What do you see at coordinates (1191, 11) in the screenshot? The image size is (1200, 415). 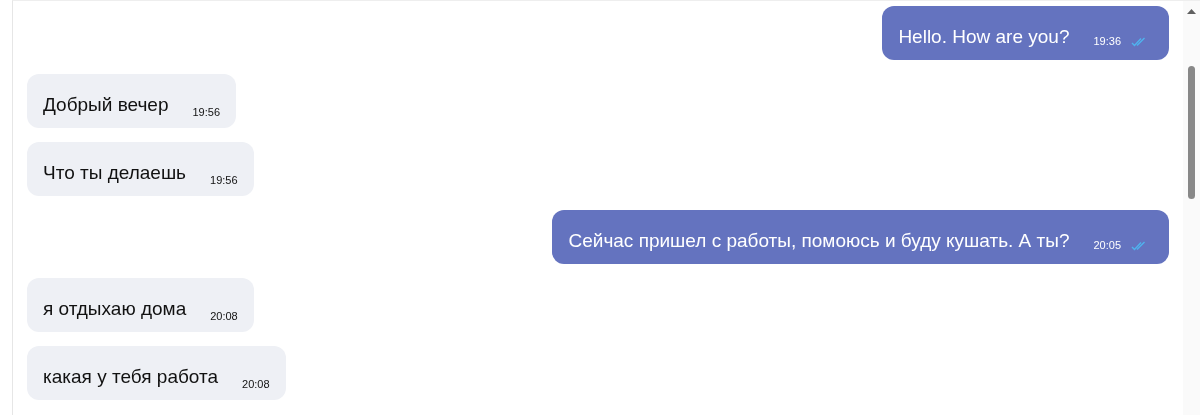 I see `scroll-up-icon` at bounding box center [1191, 11].